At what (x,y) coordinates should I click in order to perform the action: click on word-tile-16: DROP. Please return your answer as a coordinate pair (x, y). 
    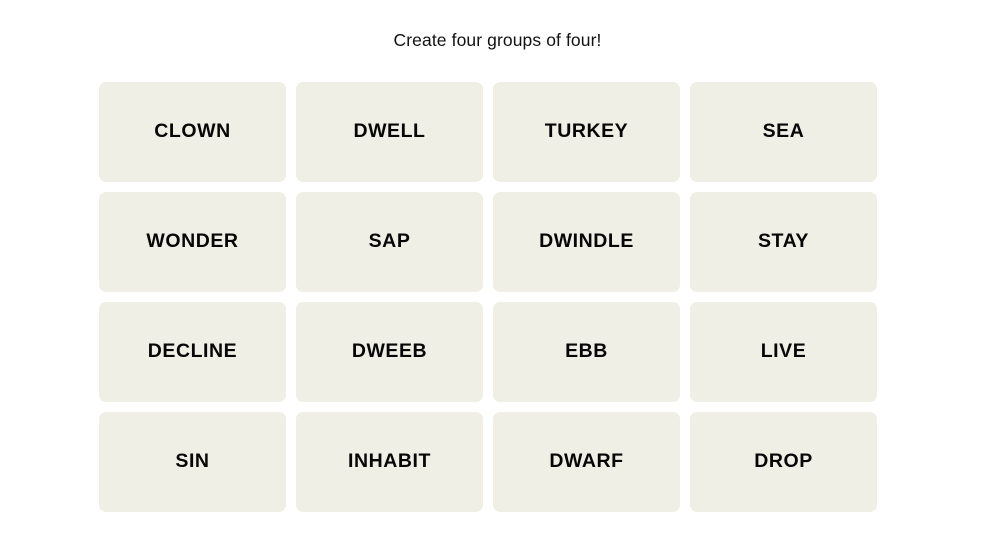
    Looking at the image, I should click on (783, 462).